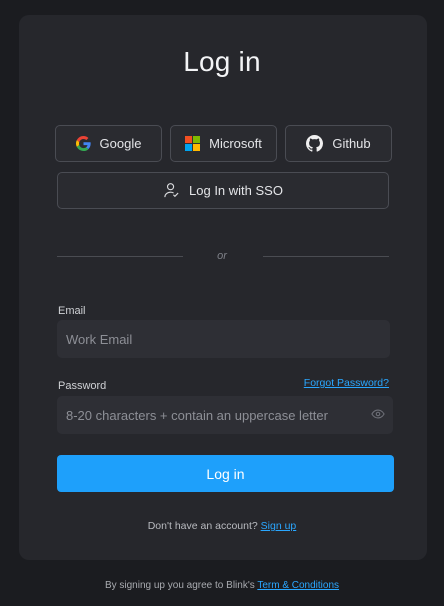 The image size is (444, 606). What do you see at coordinates (236, 190) in the screenshot?
I see `sso-label: Log In with SSO` at bounding box center [236, 190].